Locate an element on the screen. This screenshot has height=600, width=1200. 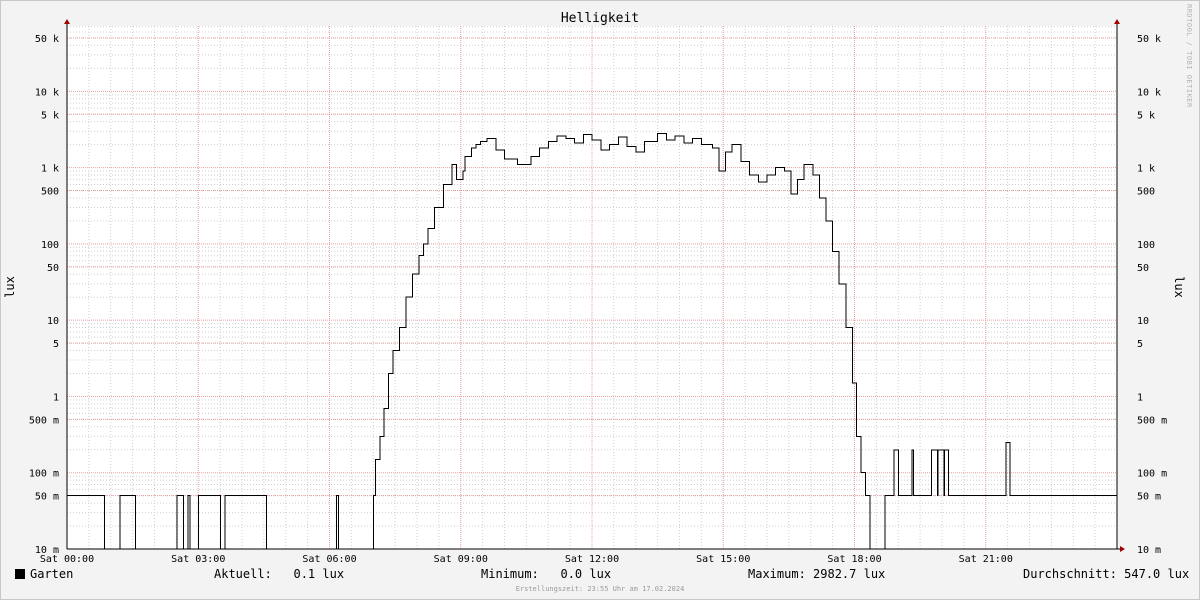
y-tick-label-right: 5 k is located at coordinates (1146, 115).